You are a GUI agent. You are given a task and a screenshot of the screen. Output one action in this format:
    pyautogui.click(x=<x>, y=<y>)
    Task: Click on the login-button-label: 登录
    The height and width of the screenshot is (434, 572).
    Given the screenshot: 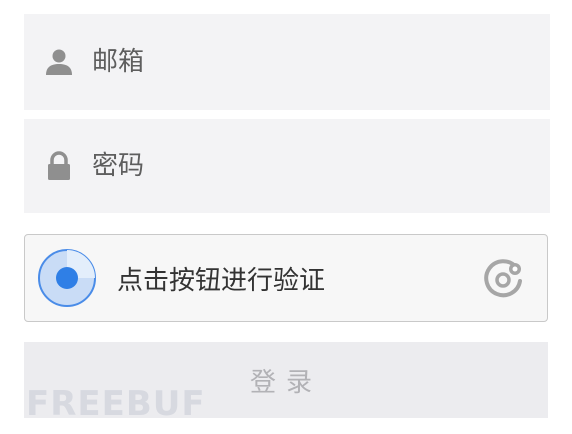 What is the action you would take?
    pyautogui.click(x=285, y=382)
    